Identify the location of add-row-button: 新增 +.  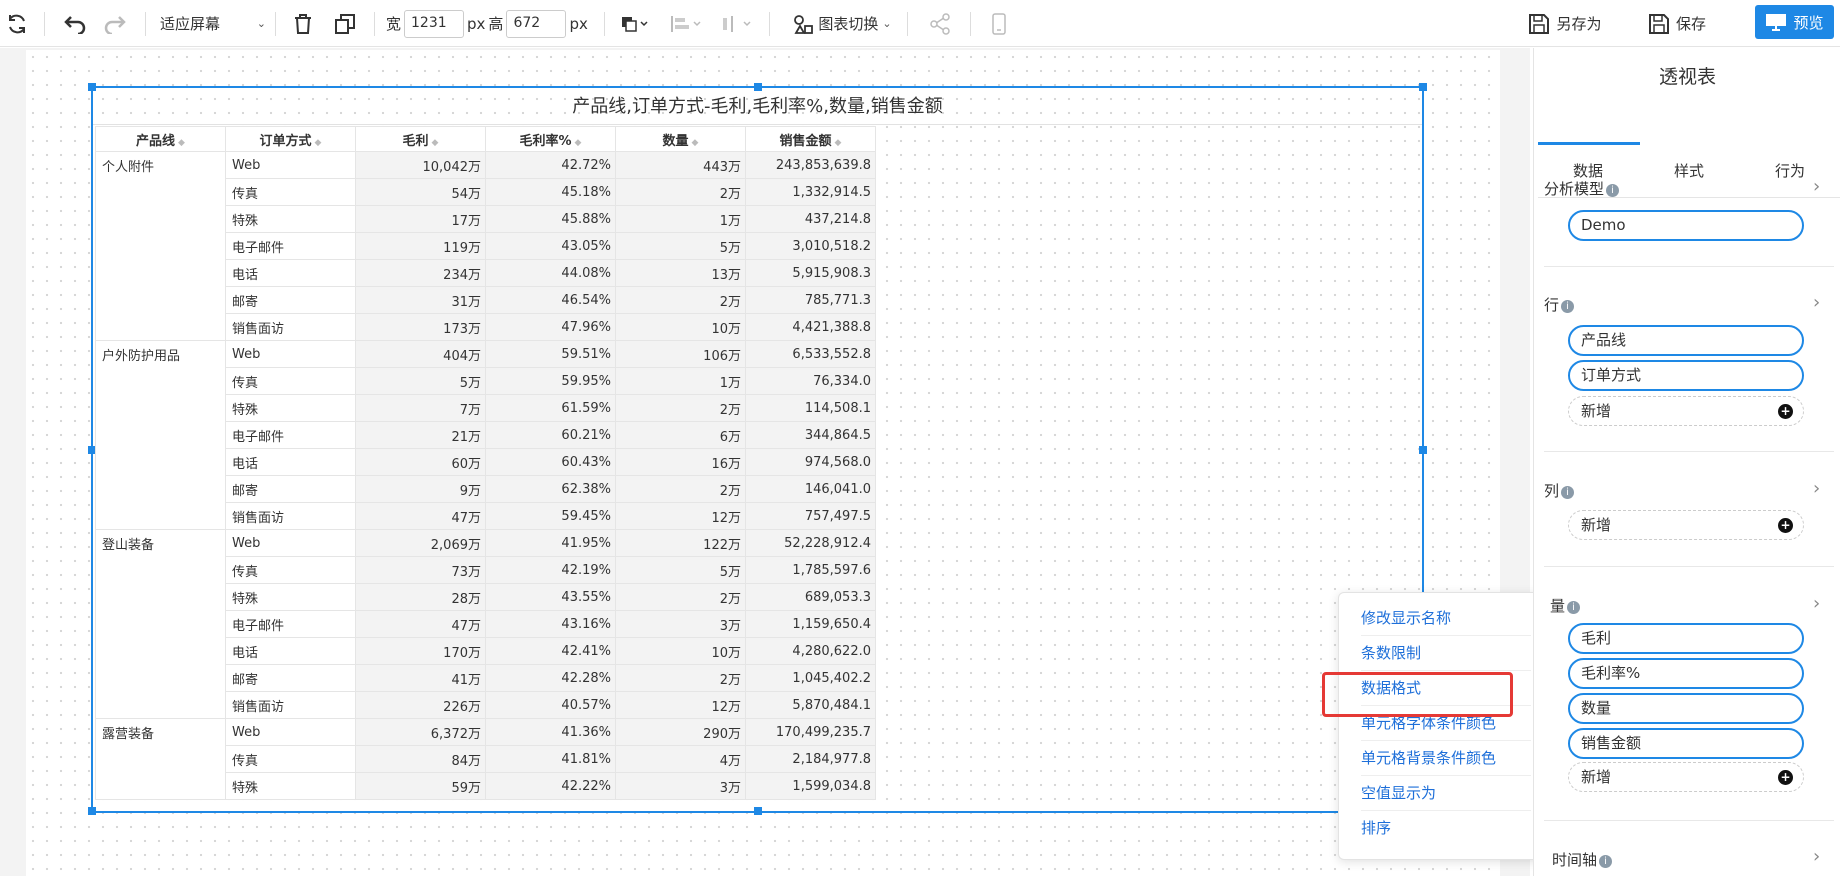
(1686, 411).